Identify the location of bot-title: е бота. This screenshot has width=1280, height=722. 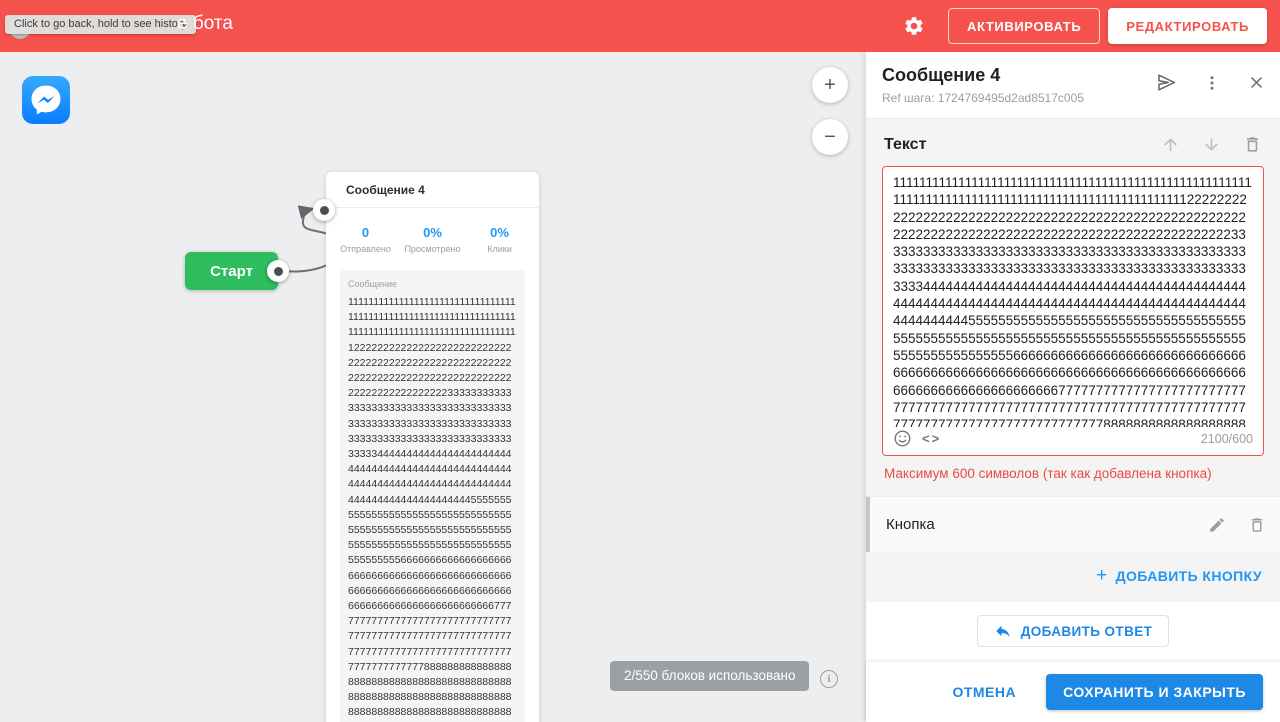
(205, 23).